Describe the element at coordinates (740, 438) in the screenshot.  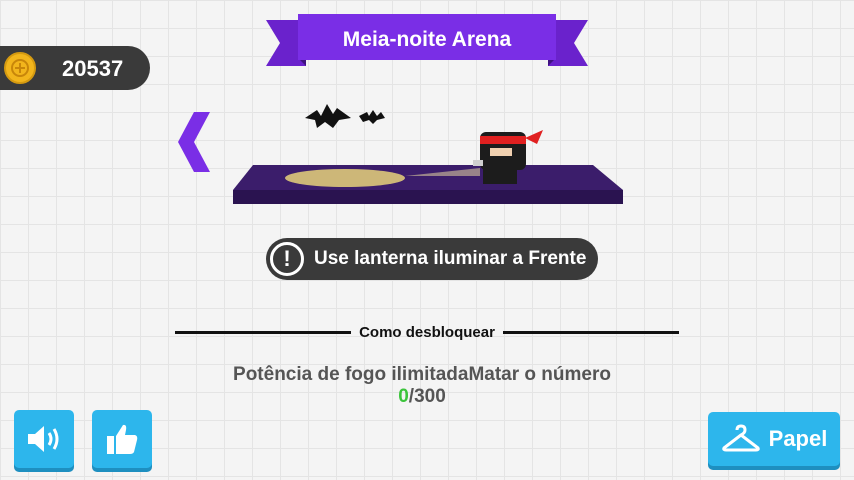
I see `hanger-icon` at that location.